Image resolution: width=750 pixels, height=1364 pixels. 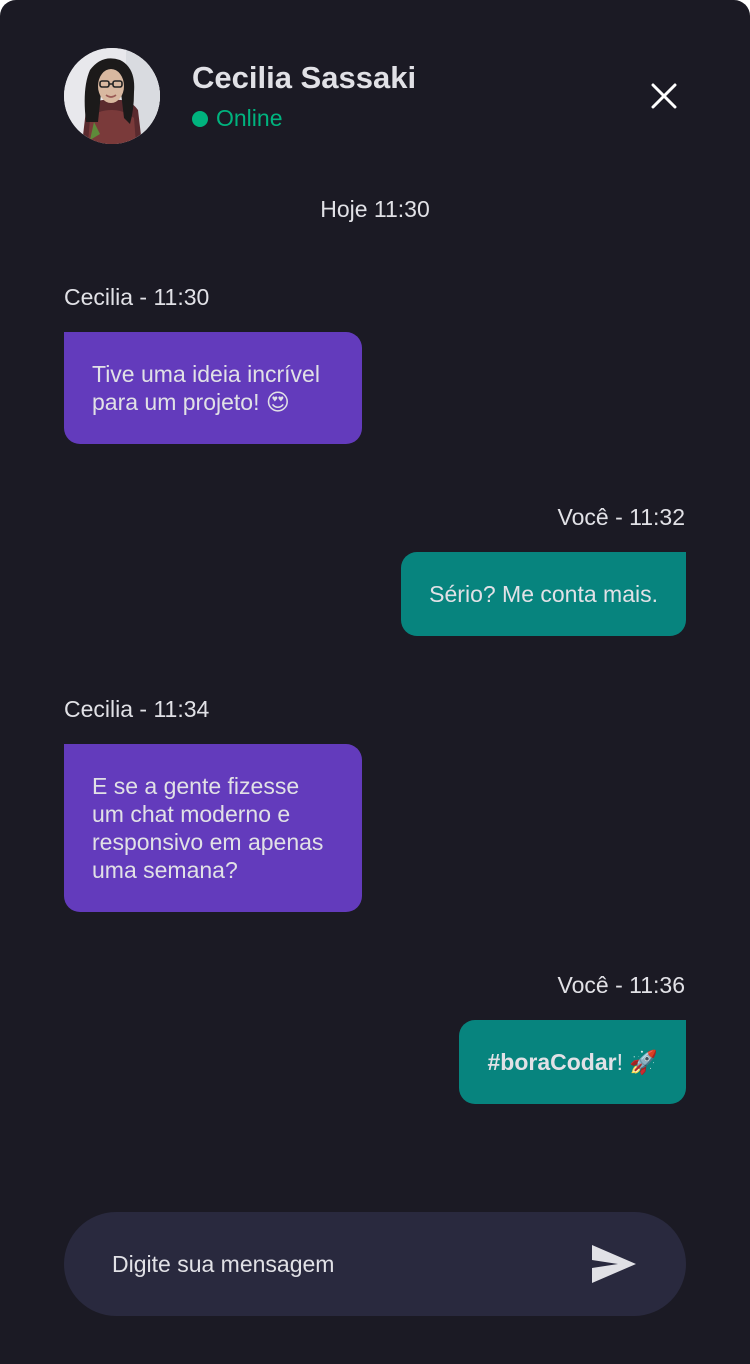 What do you see at coordinates (200, 118) in the screenshot?
I see `status-dot-icon` at bounding box center [200, 118].